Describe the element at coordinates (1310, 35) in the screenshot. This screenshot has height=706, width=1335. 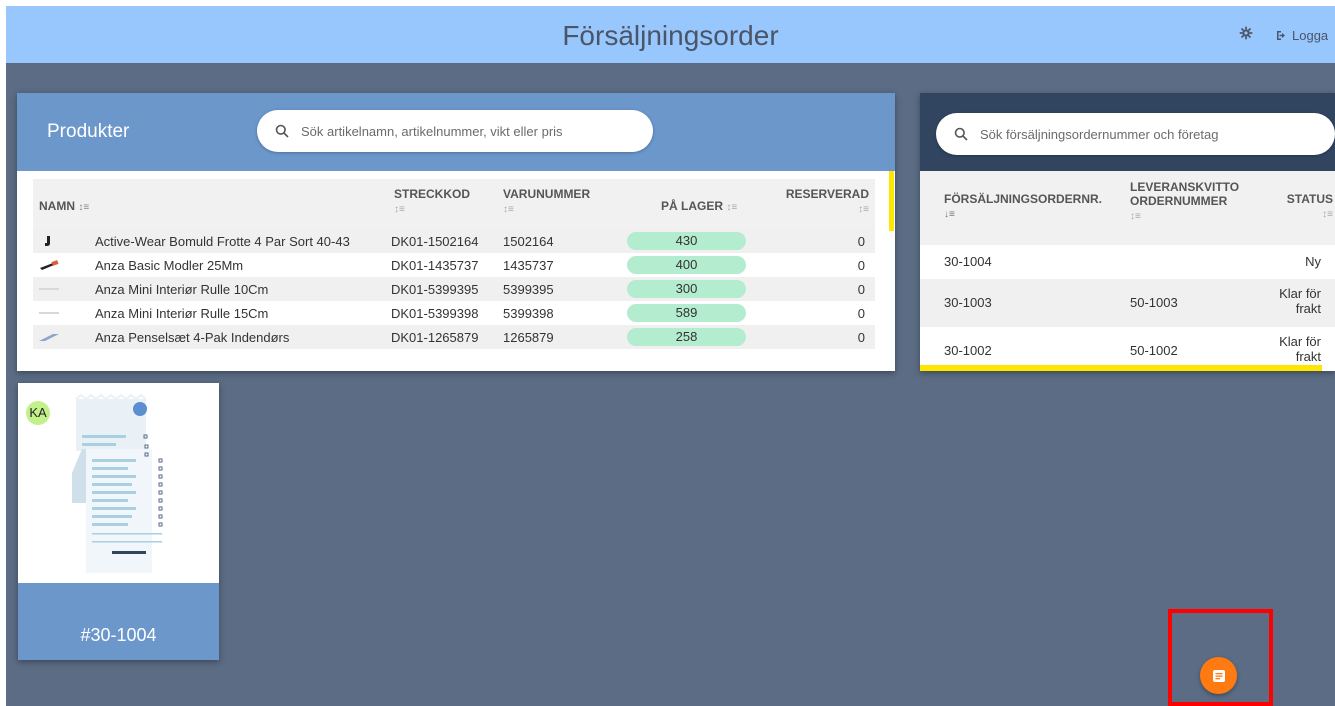
I see `logout-label: Logga` at that location.